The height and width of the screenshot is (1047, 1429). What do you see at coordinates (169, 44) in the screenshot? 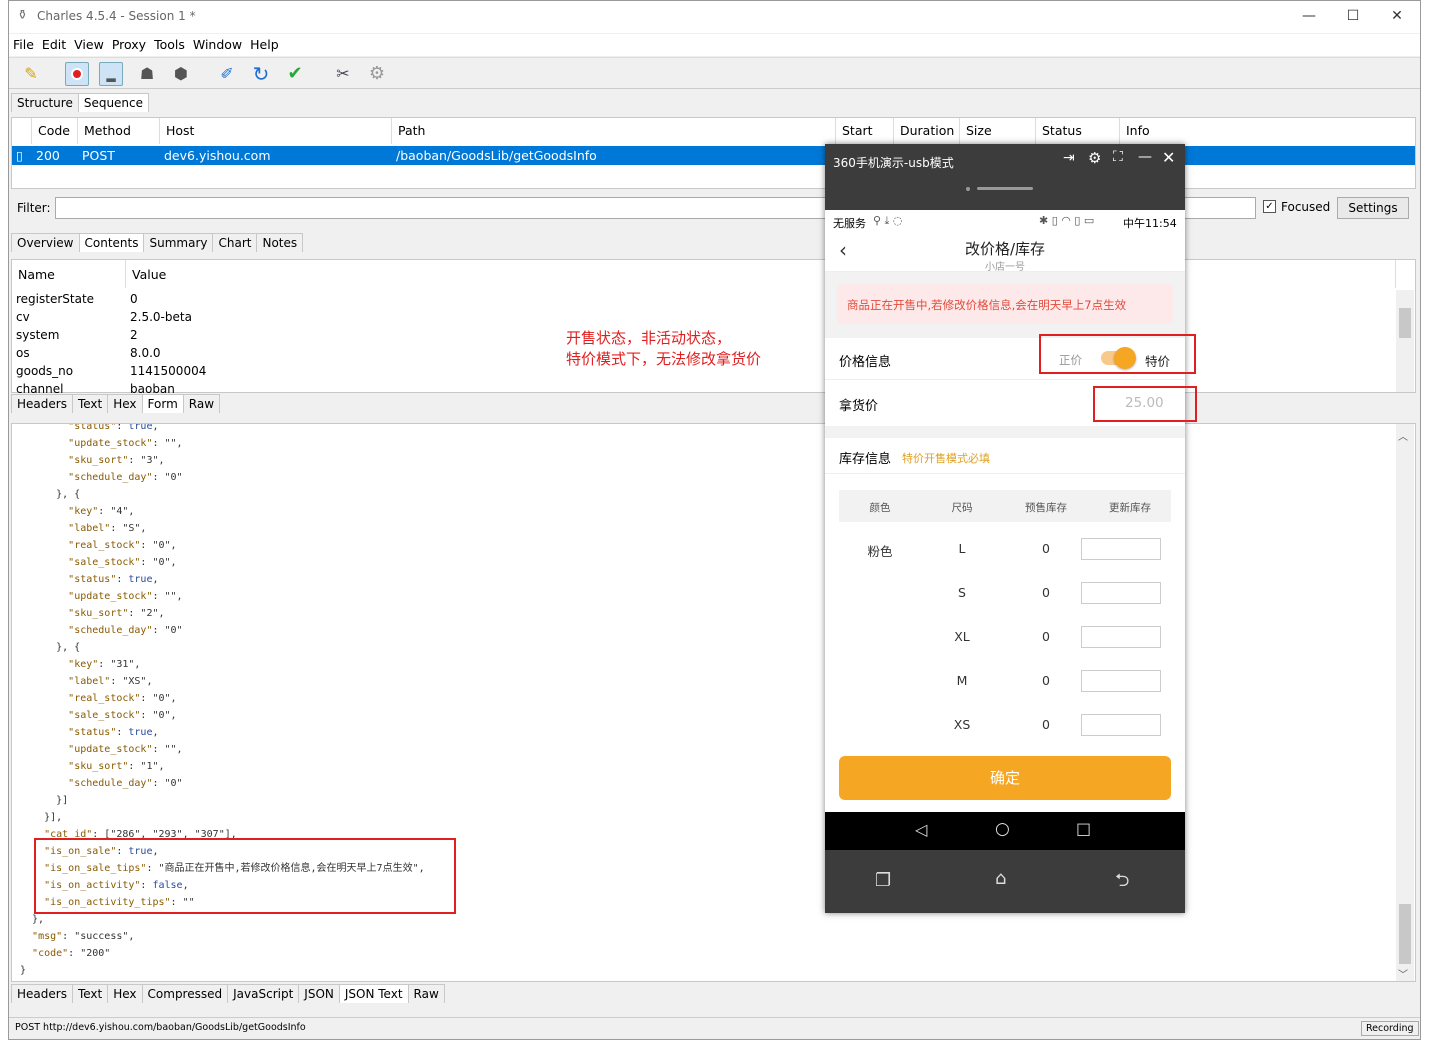
I see `menu-tools: Tools` at bounding box center [169, 44].